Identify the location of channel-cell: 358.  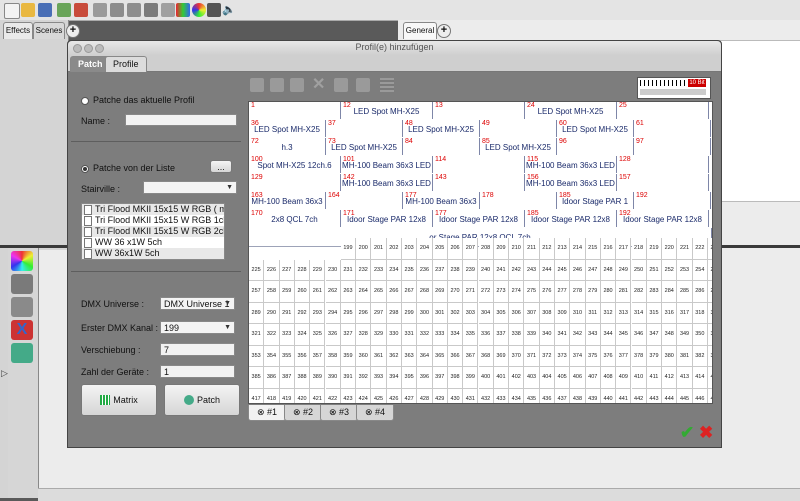
(333, 356).